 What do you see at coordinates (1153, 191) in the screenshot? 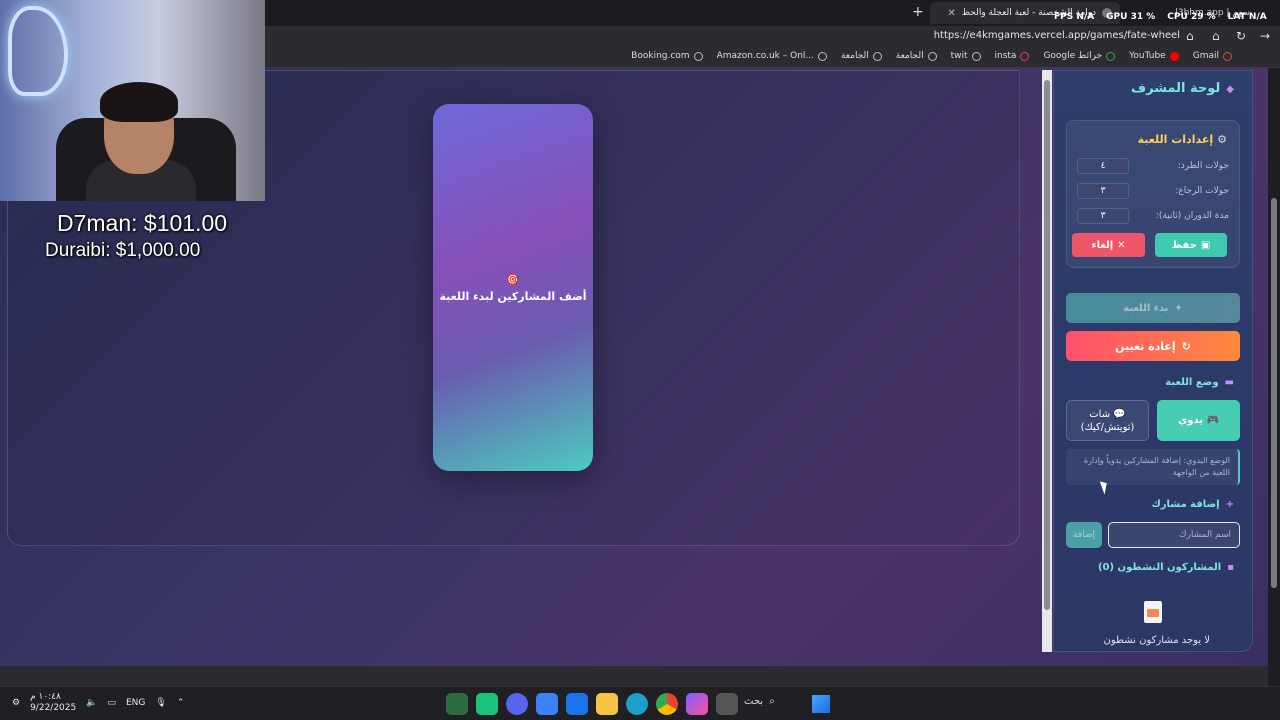
I see `setting-row: جولات الرجاع: ٣` at bounding box center [1153, 191].